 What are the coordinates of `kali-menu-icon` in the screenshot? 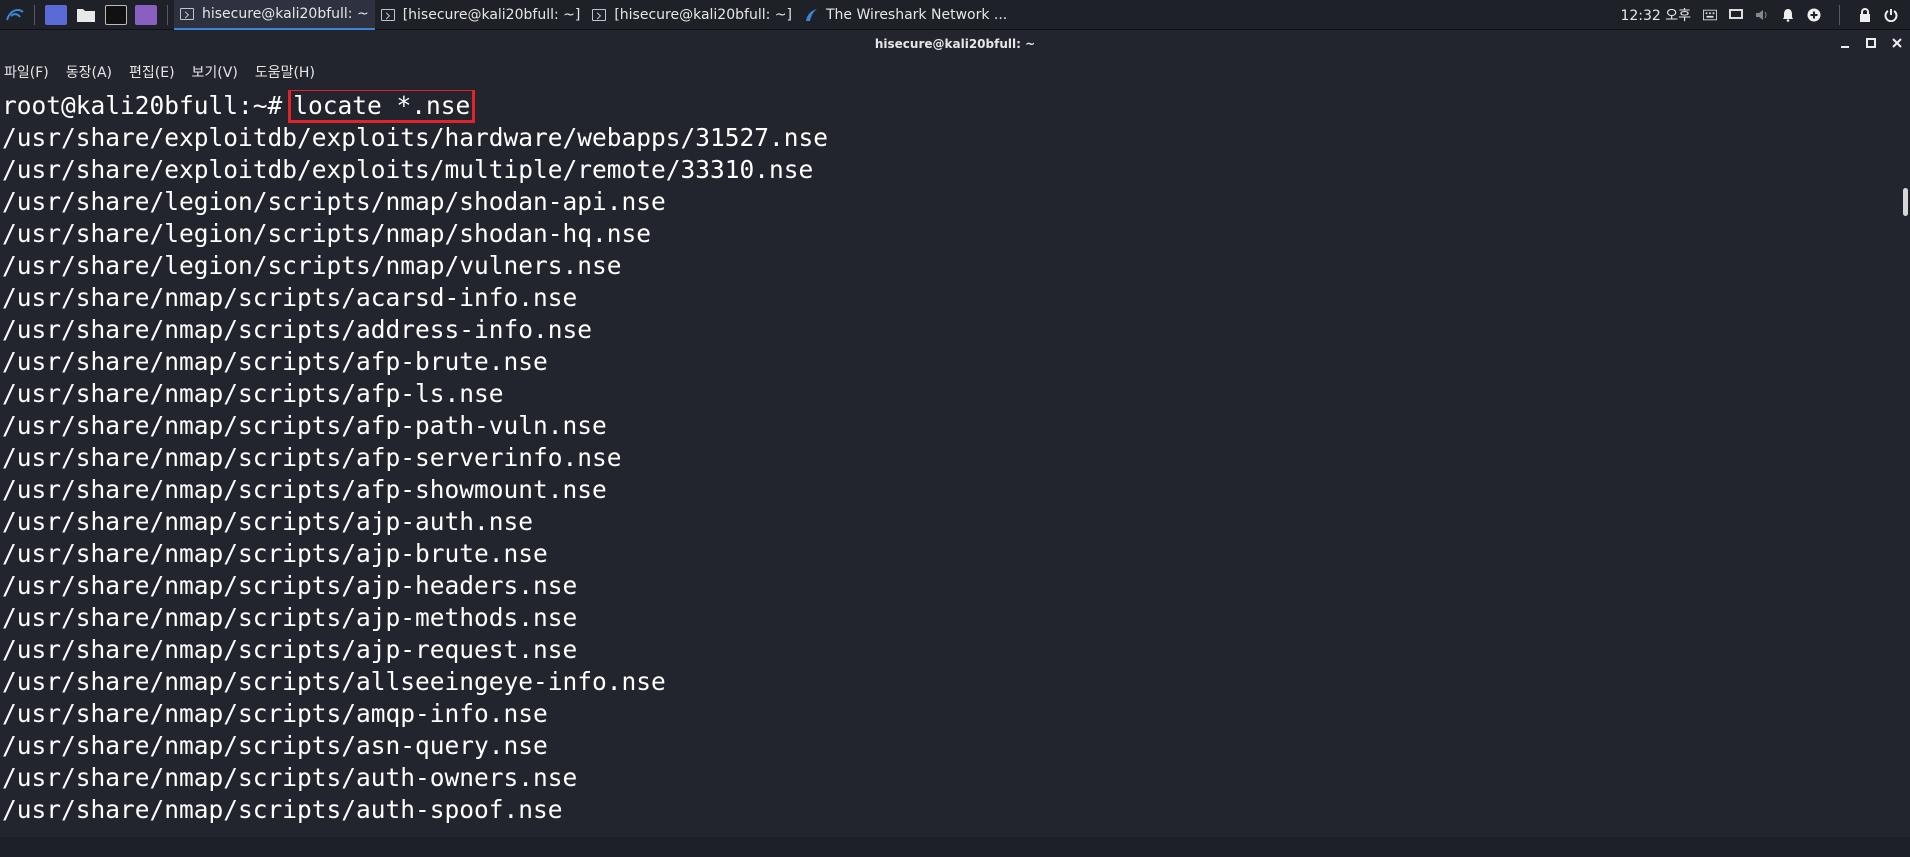 It's located at (15, 15).